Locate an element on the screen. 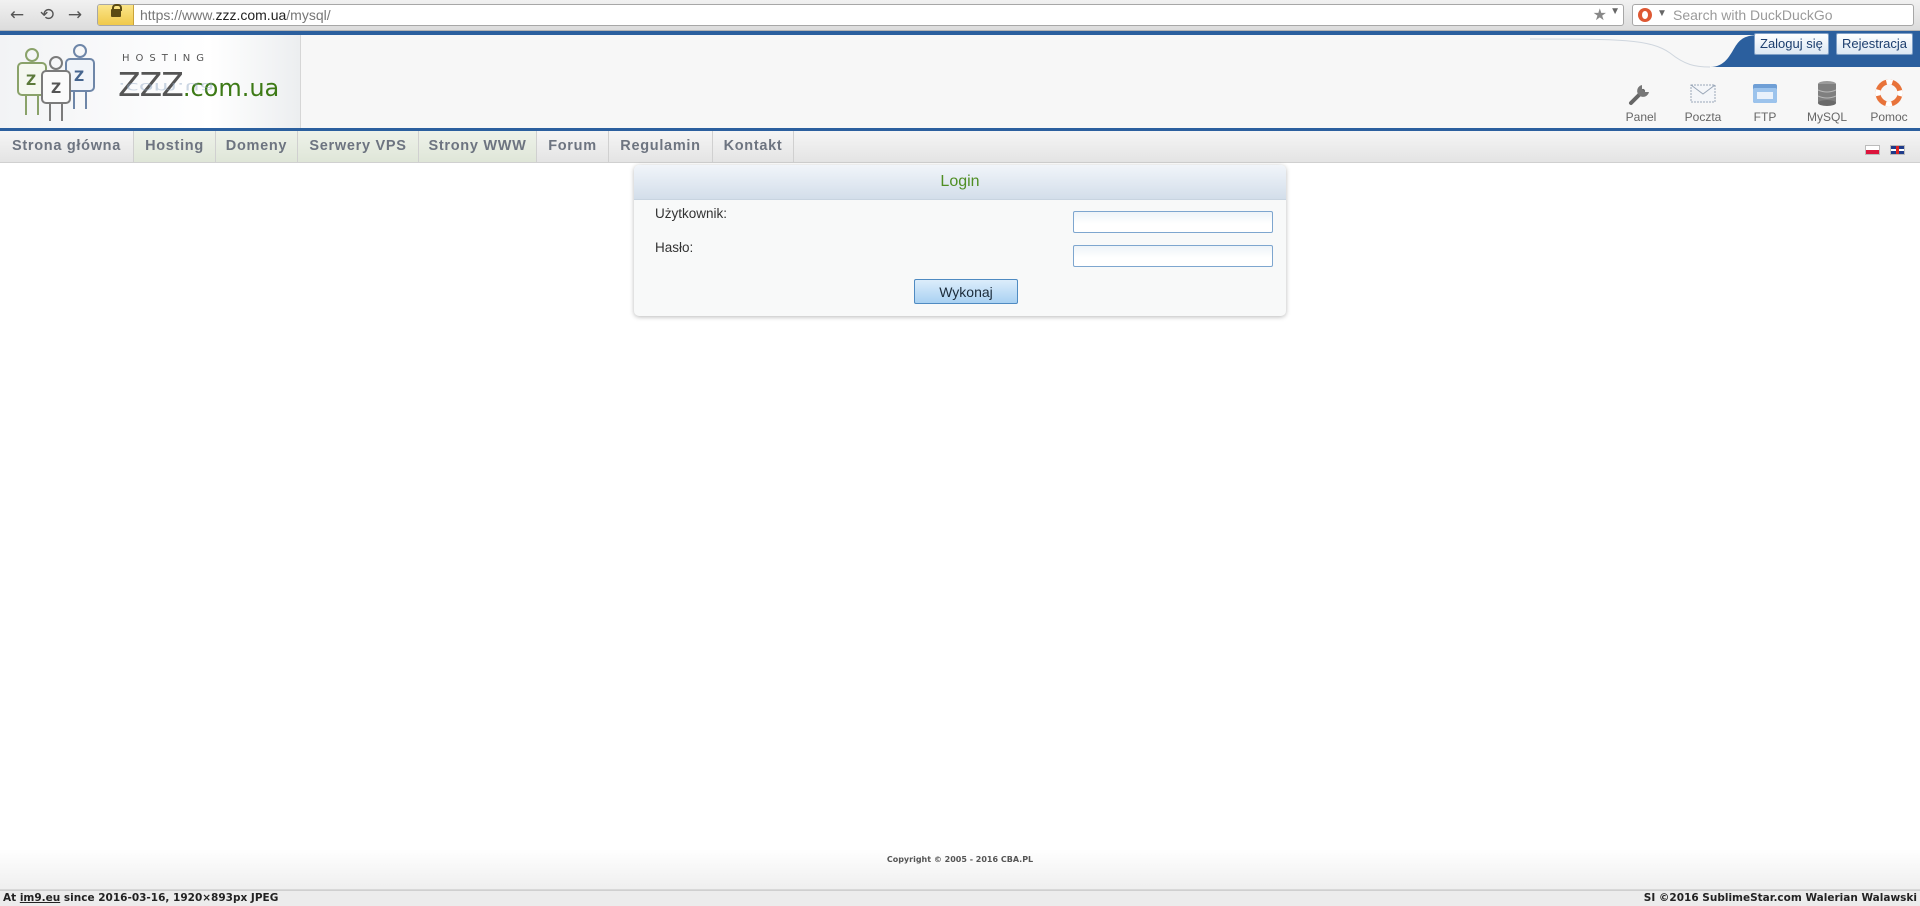 This screenshot has height=906, width=1920. copyright-text: Copyright © 2005 - 2016 CBA.PL is located at coordinates (960, 859).